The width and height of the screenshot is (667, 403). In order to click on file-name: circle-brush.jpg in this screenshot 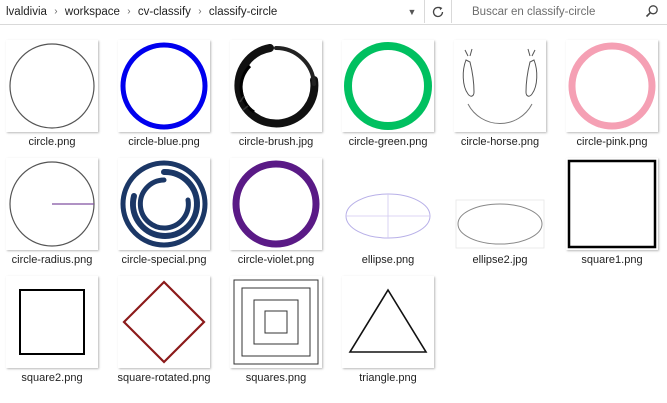, I will do `click(276, 142)`.